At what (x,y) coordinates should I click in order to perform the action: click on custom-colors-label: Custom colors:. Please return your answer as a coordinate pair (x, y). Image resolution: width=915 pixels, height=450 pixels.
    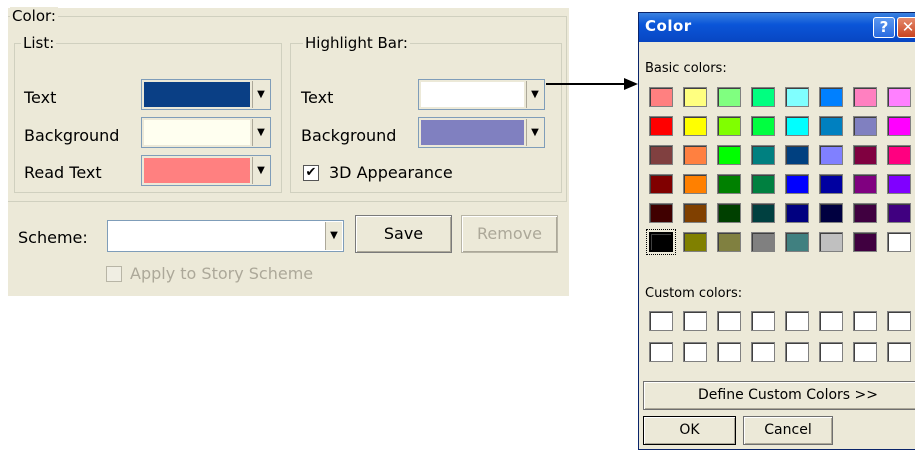
    Looking at the image, I should click on (694, 293).